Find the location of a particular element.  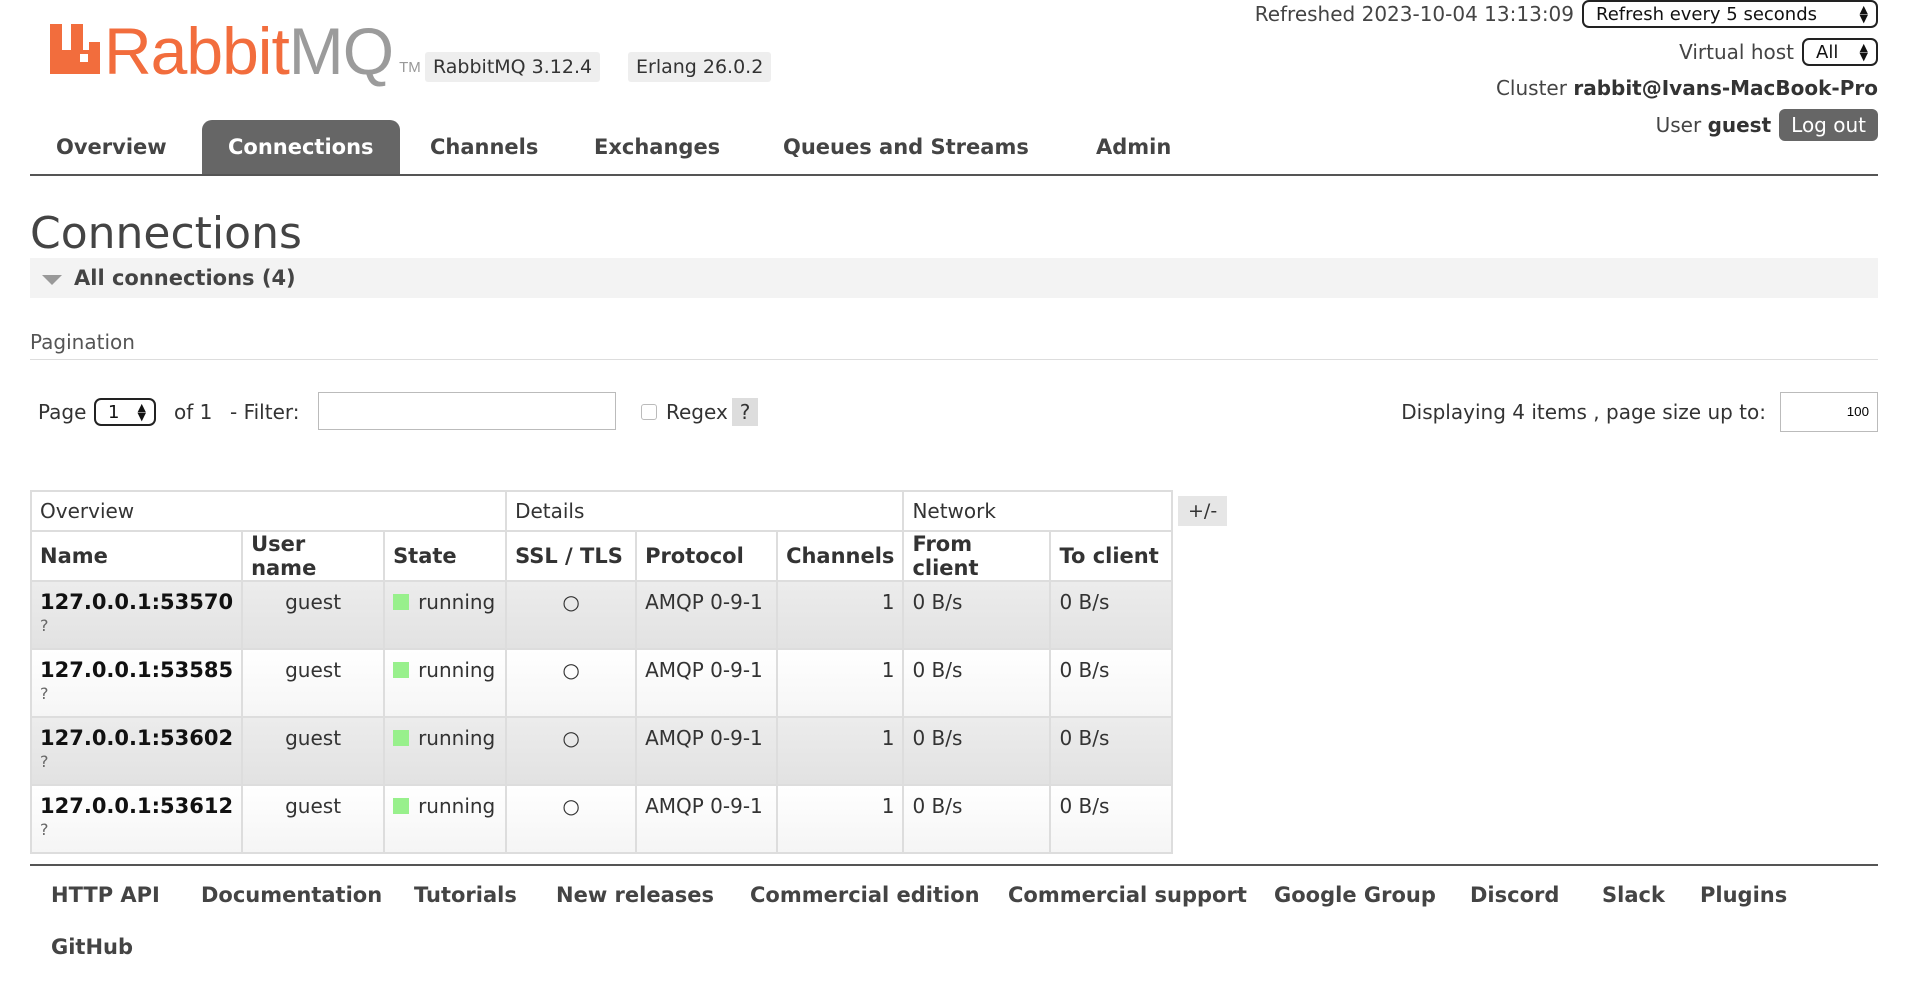

column-header-protocol: Protocol is located at coordinates (707, 556).